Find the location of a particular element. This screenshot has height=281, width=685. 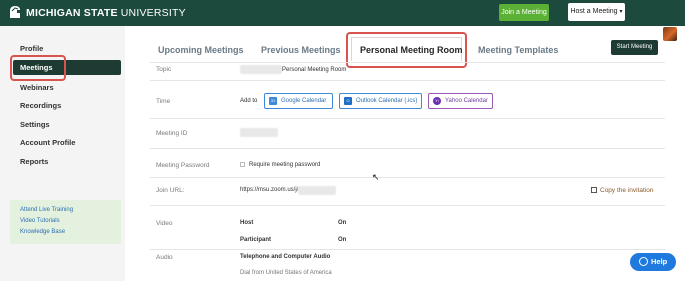

redacted-url is located at coordinates (317, 190).